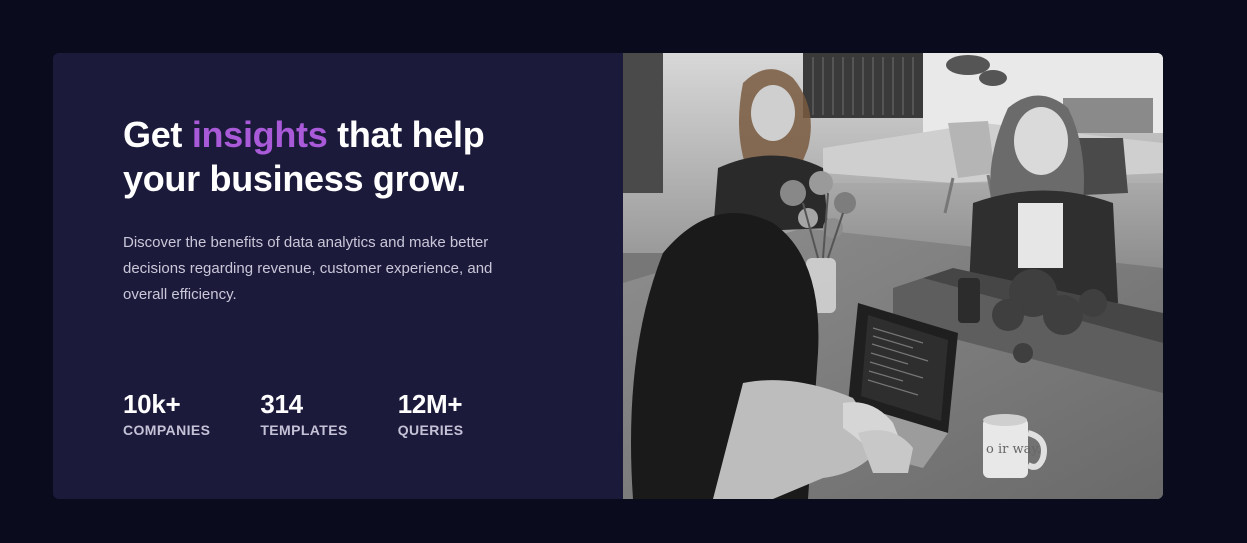 The width and height of the screenshot is (1247, 543). I want to click on stat-companies: 10k+ COMPANIES, so click(166, 413).